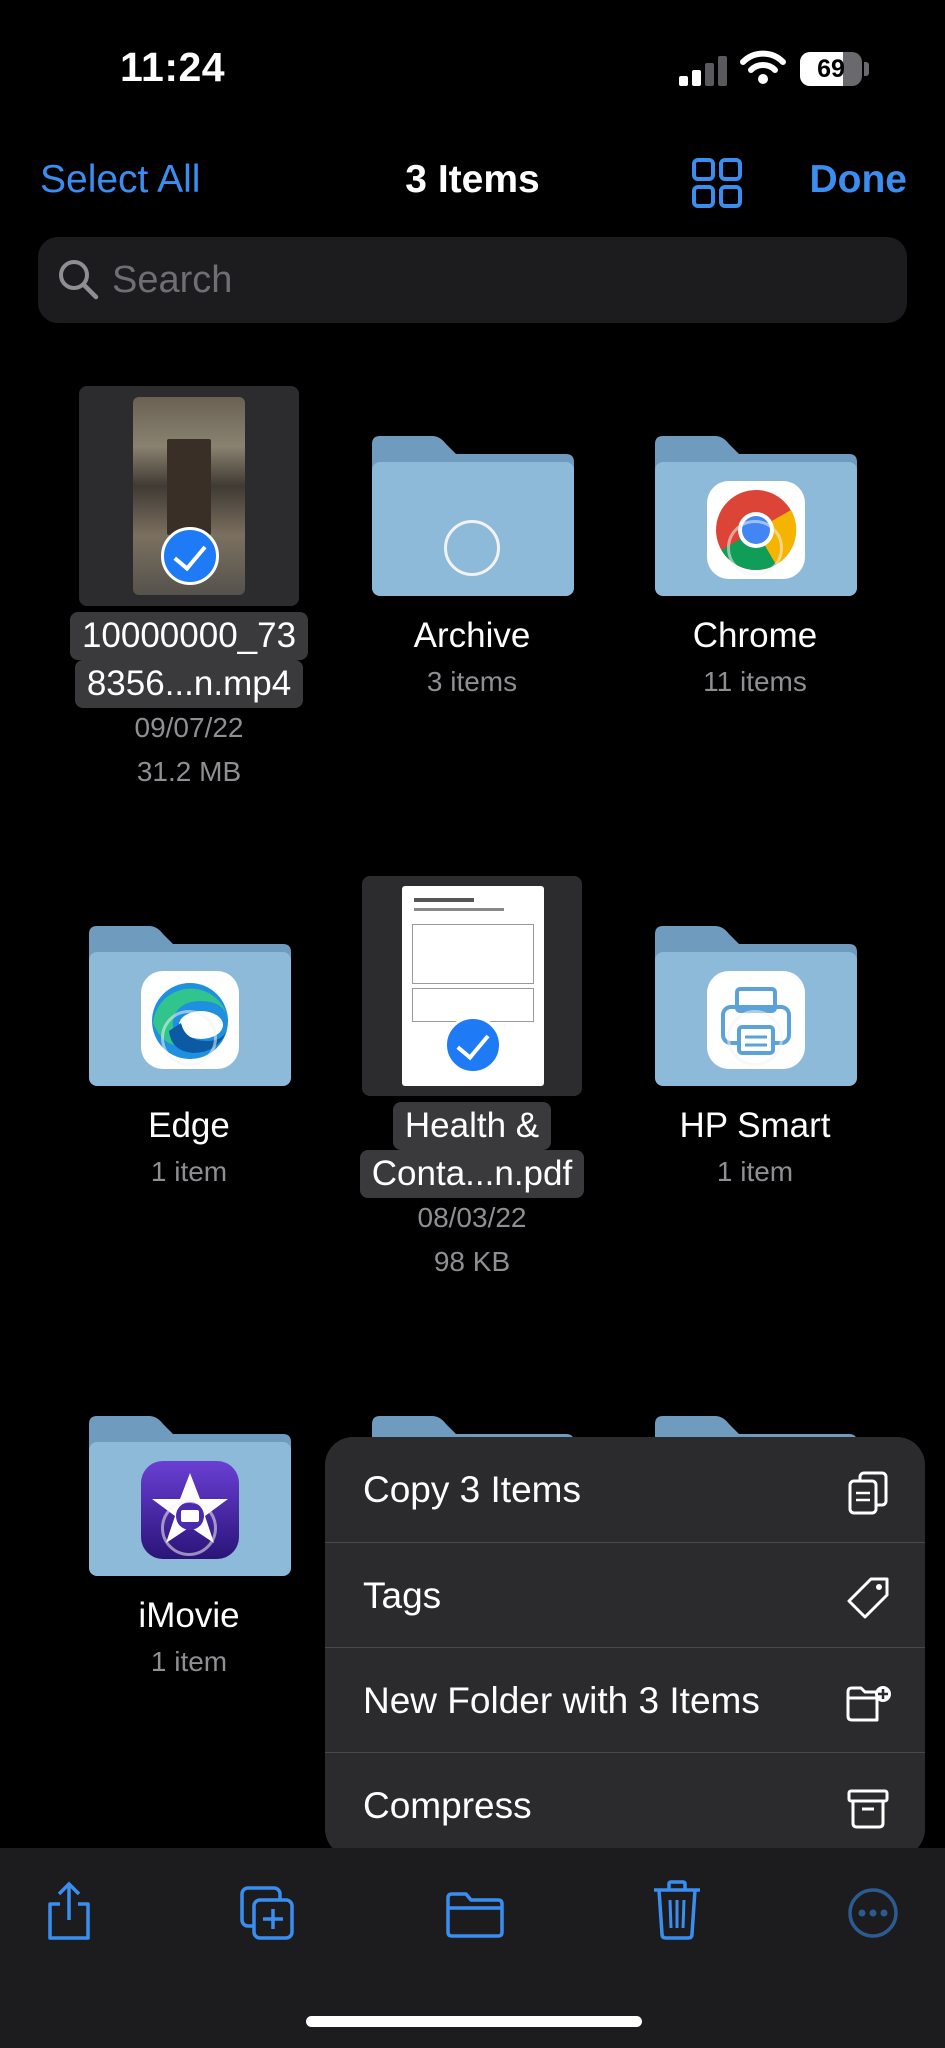 This screenshot has width=945, height=2048. I want to click on home-indicator, so click(474, 2021).